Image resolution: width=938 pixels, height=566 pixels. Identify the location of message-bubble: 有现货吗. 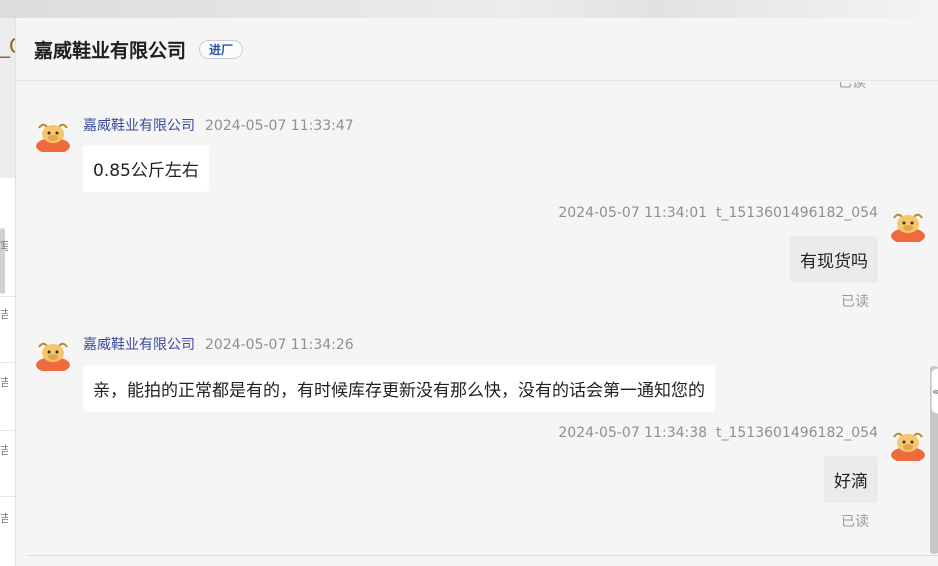
(834, 259).